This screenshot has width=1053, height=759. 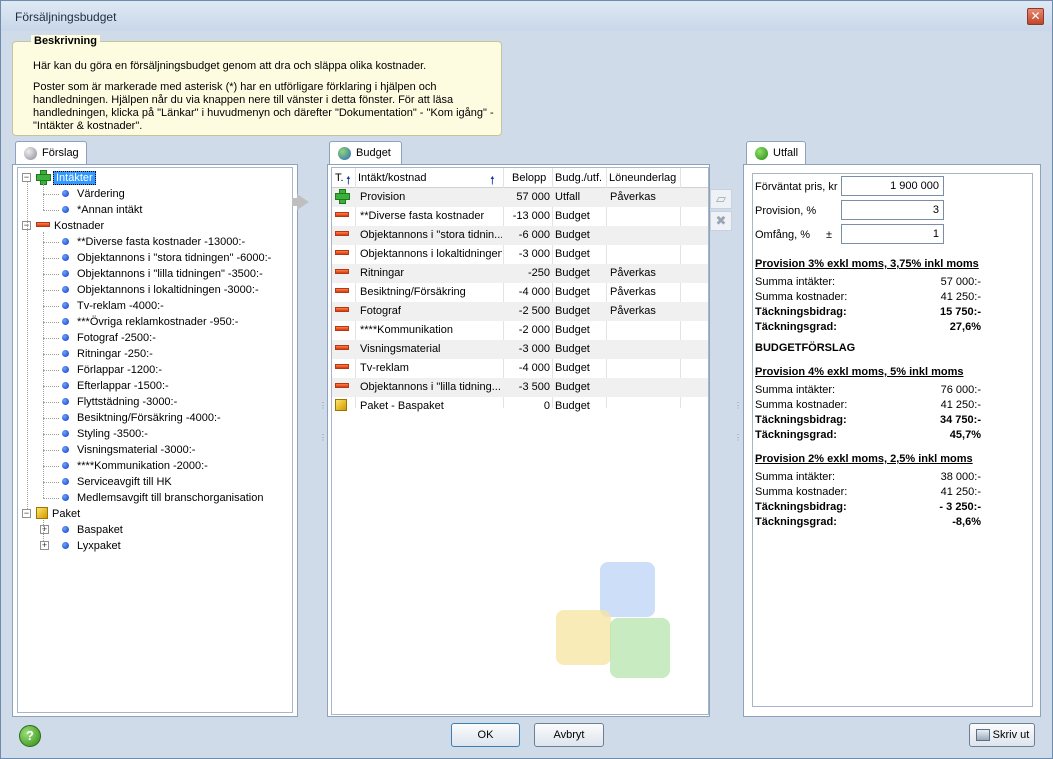 What do you see at coordinates (112, 434) in the screenshot?
I see `tree-item-label: Styling -3500:-` at bounding box center [112, 434].